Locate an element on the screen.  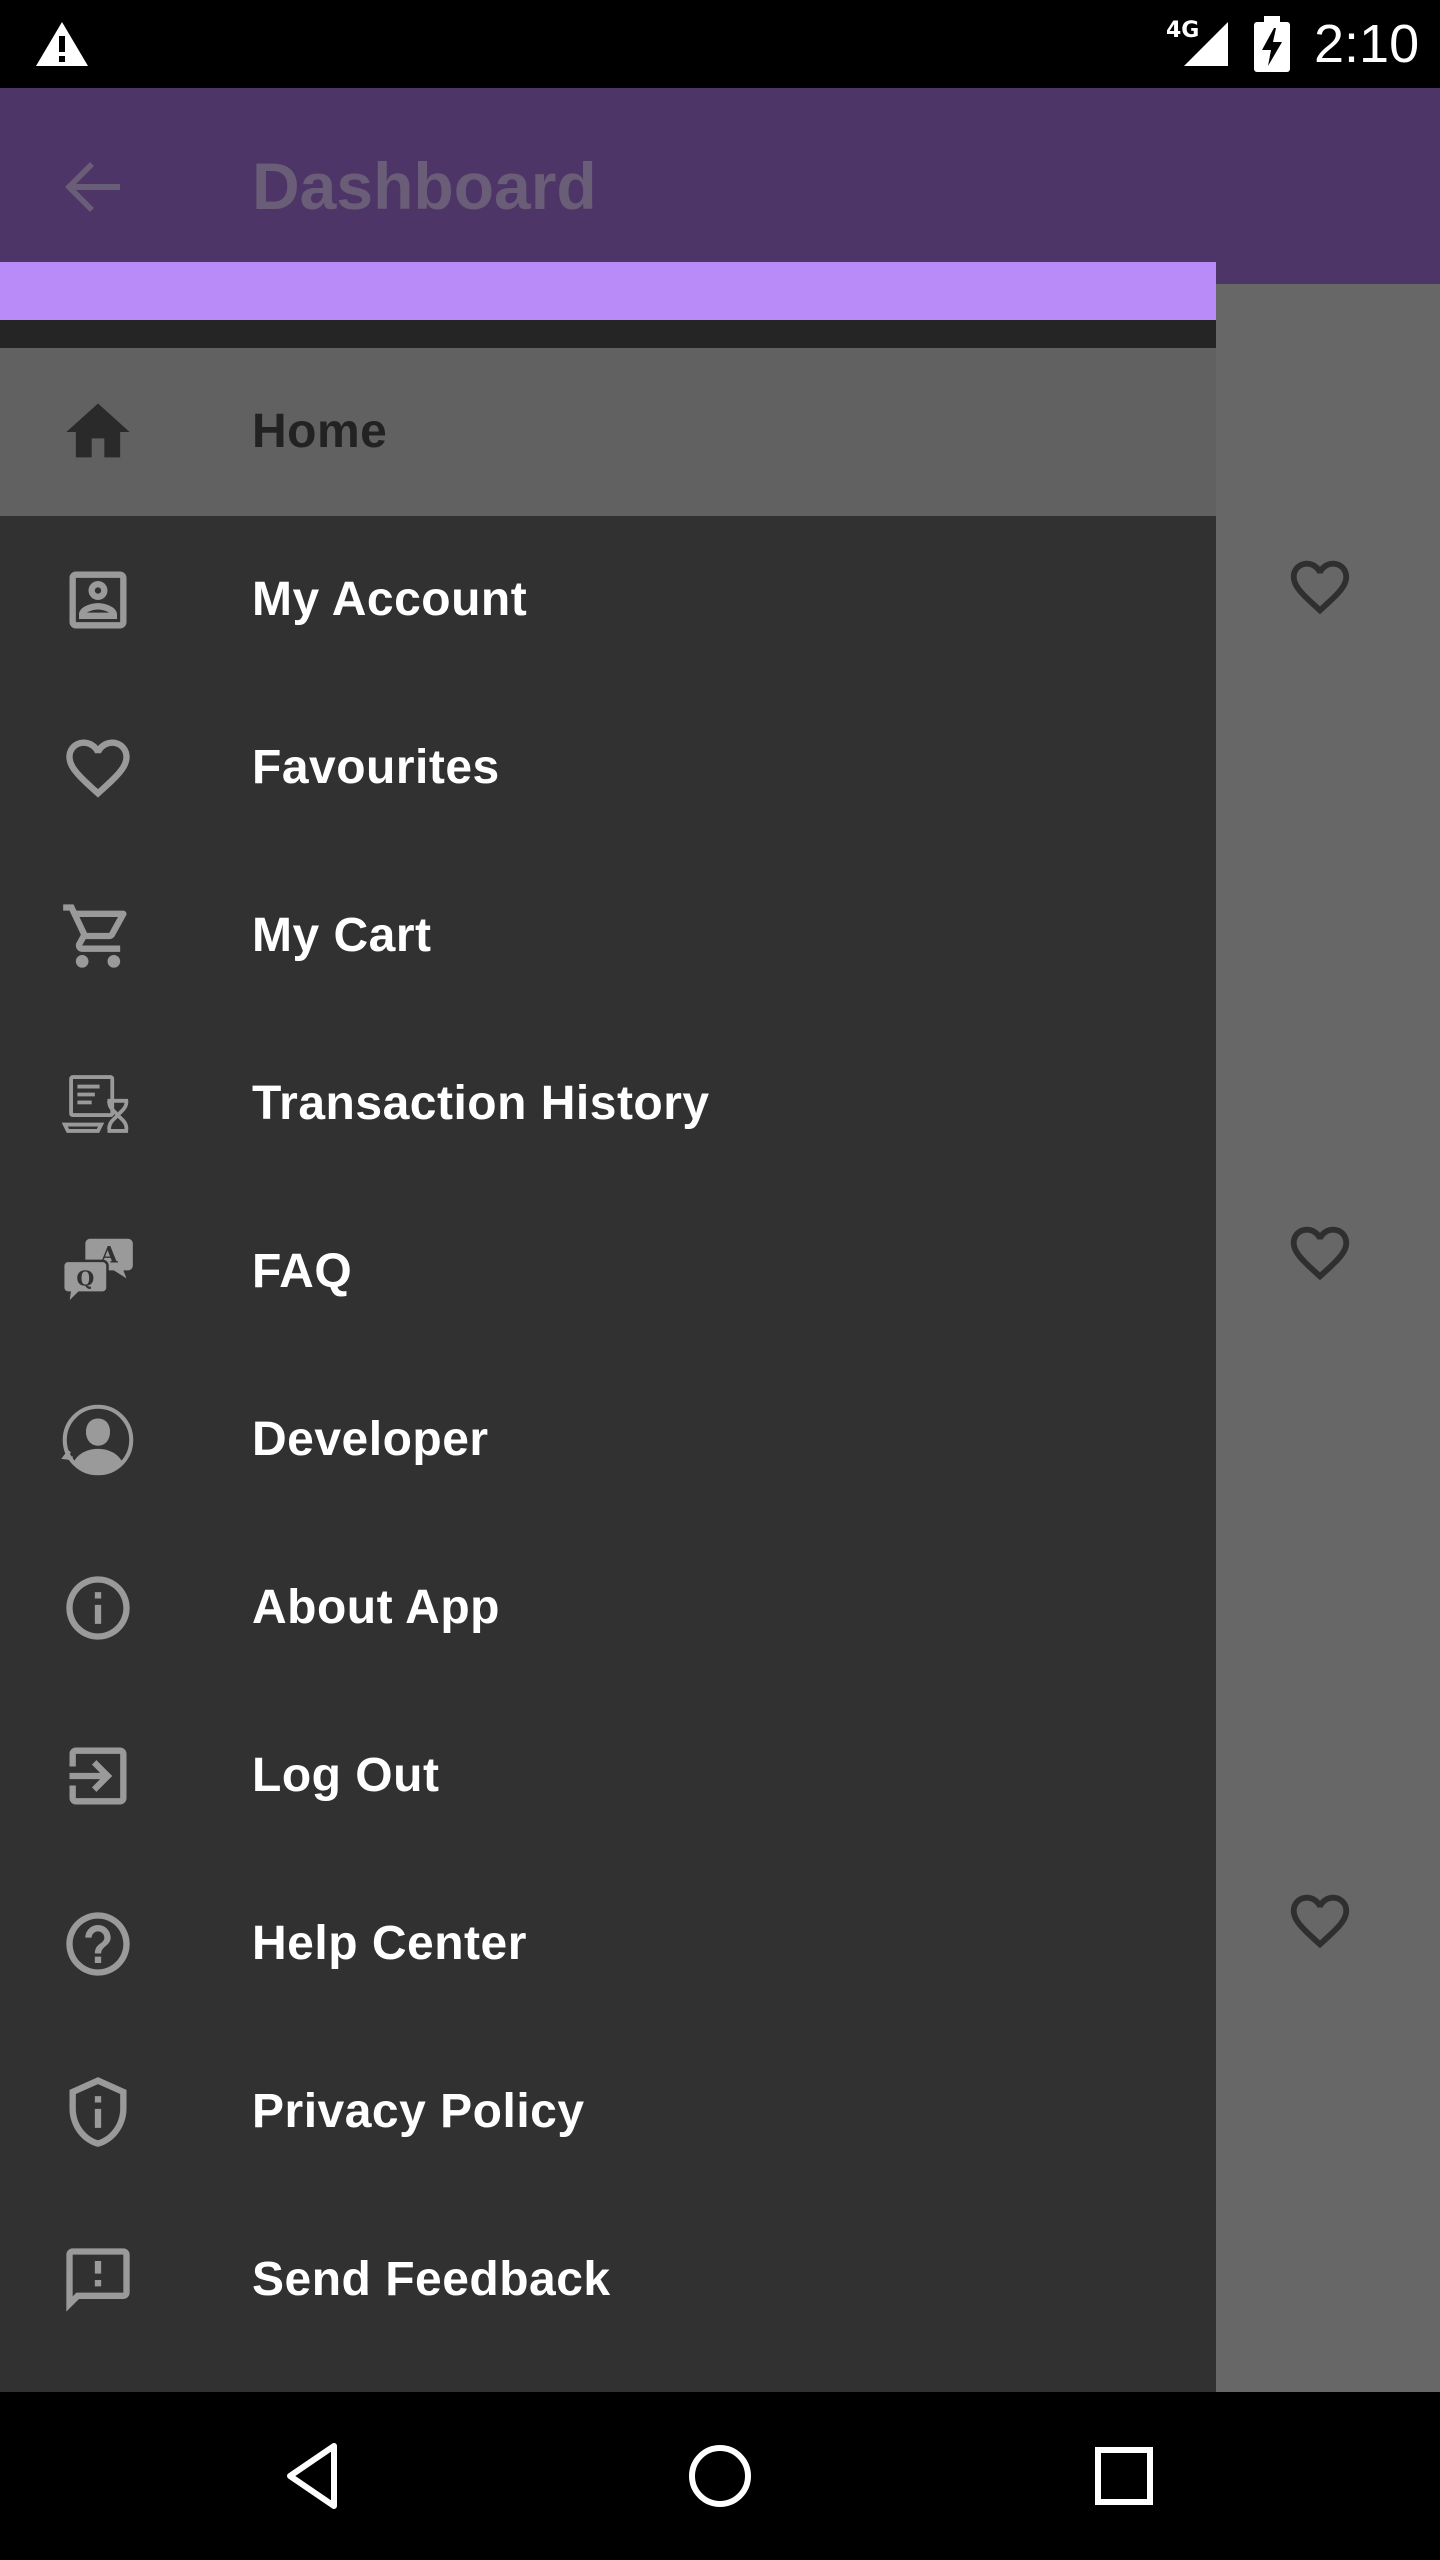
home-nav-icon is located at coordinates (720, 2476).